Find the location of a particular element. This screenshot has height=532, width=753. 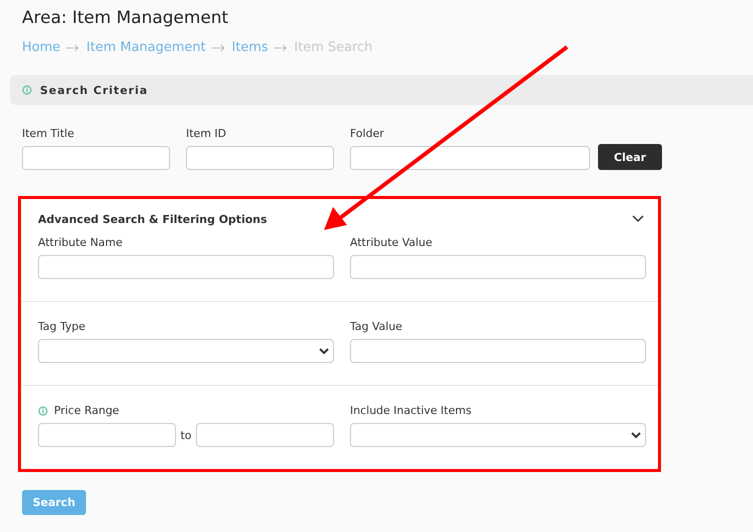

accordion-header: Advanced Search & Filtering Options is located at coordinates (339, 214).